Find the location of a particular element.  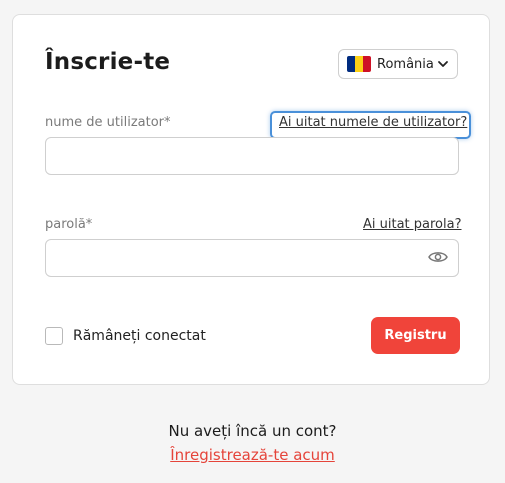

language-select: România is located at coordinates (398, 64).